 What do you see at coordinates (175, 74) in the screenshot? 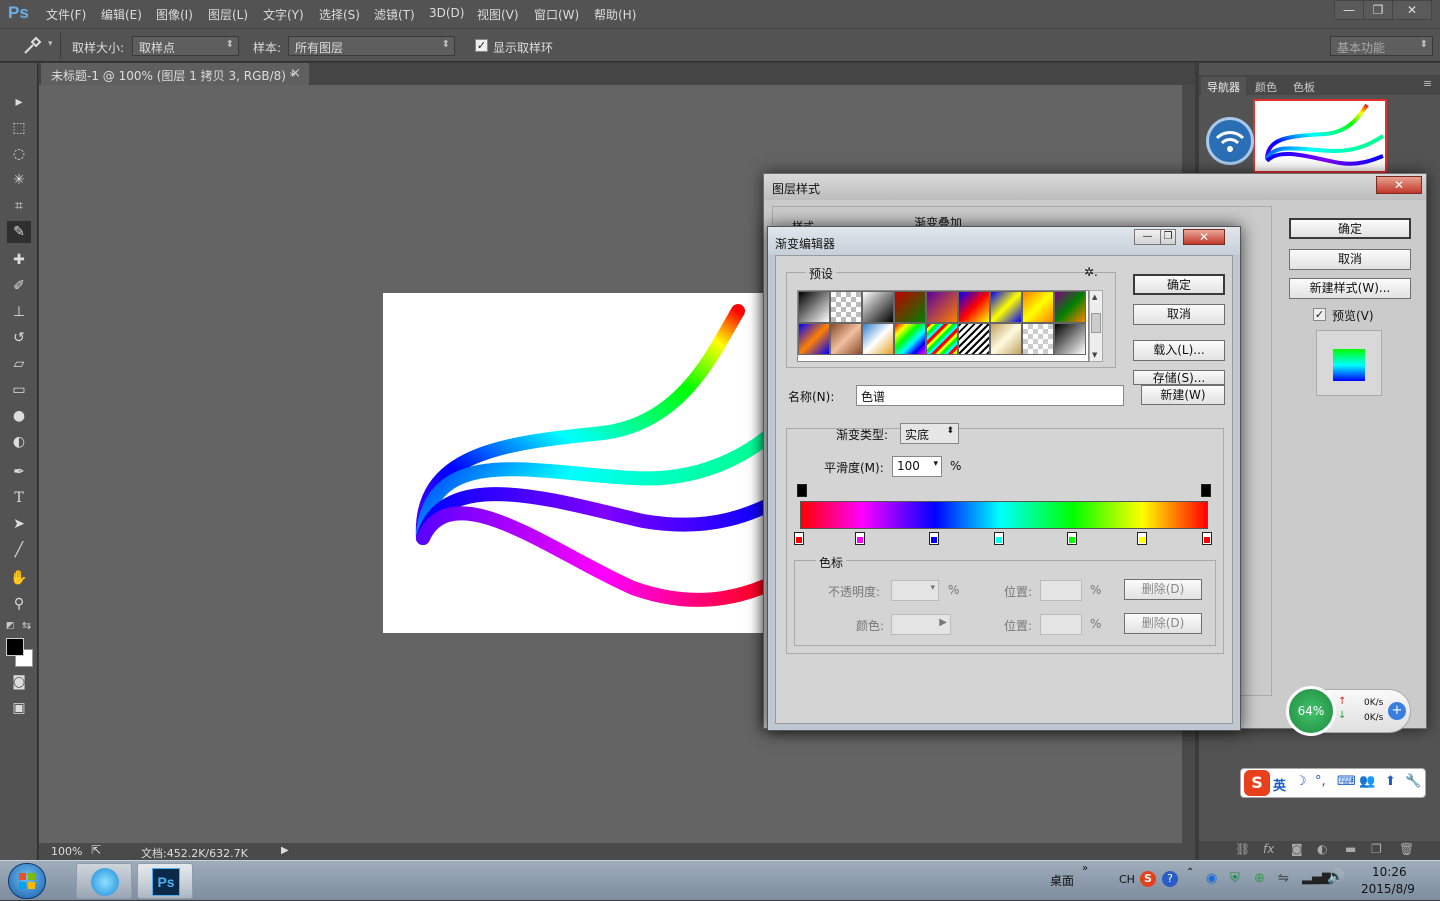
I see `document-tab: 未标题-1 @ 100% (图层 1 拷贝 3, RGB/8) *` at bounding box center [175, 74].